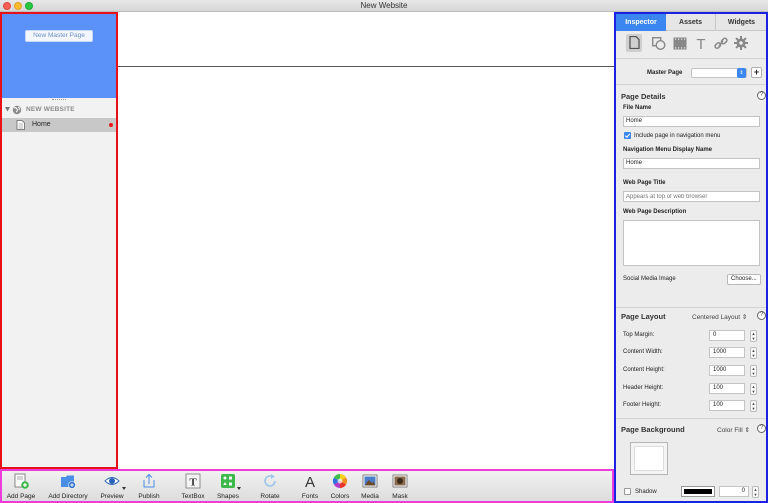 This screenshot has height=503, width=768. I want to click on shadow-value-field: 0, so click(734, 491).